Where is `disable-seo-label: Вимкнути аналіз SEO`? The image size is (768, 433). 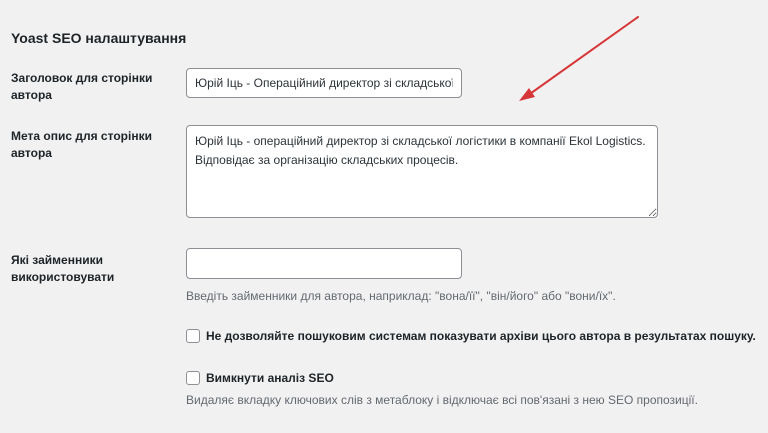 disable-seo-label: Вимкнути аналіз SEO is located at coordinates (270, 378).